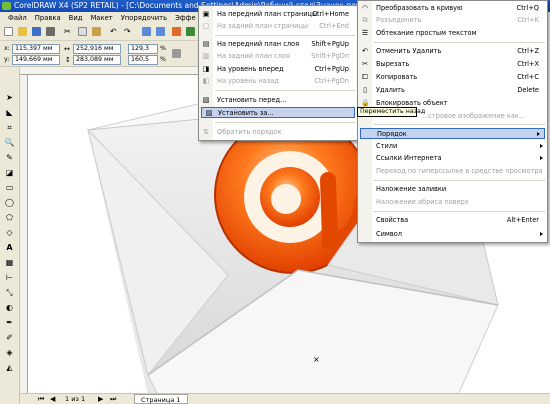 The image size is (550, 404). What do you see at coordinates (185, 18) in the screenshot?
I see `menu-effects: Эффе` at bounding box center [185, 18].